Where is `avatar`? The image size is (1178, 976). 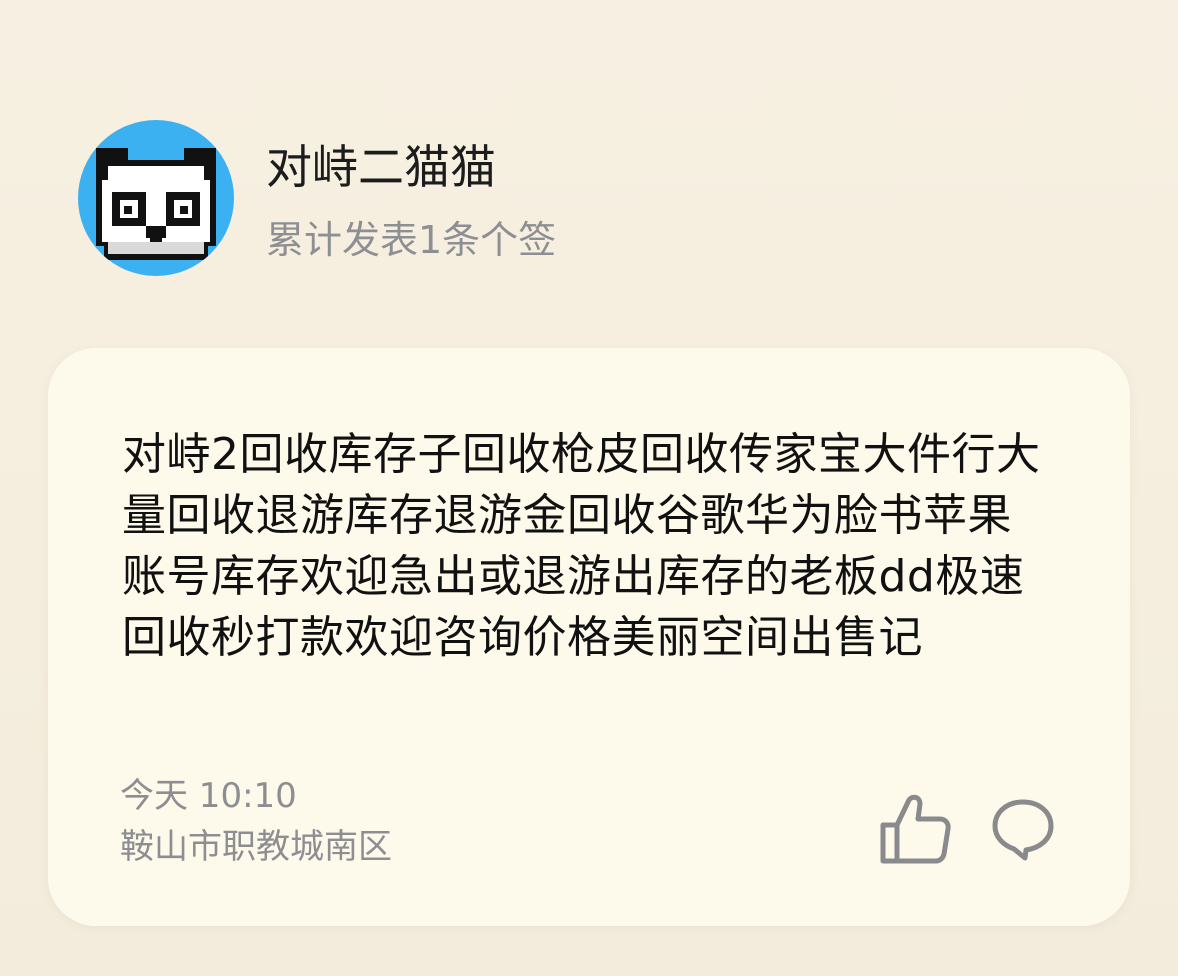 avatar is located at coordinates (156, 198).